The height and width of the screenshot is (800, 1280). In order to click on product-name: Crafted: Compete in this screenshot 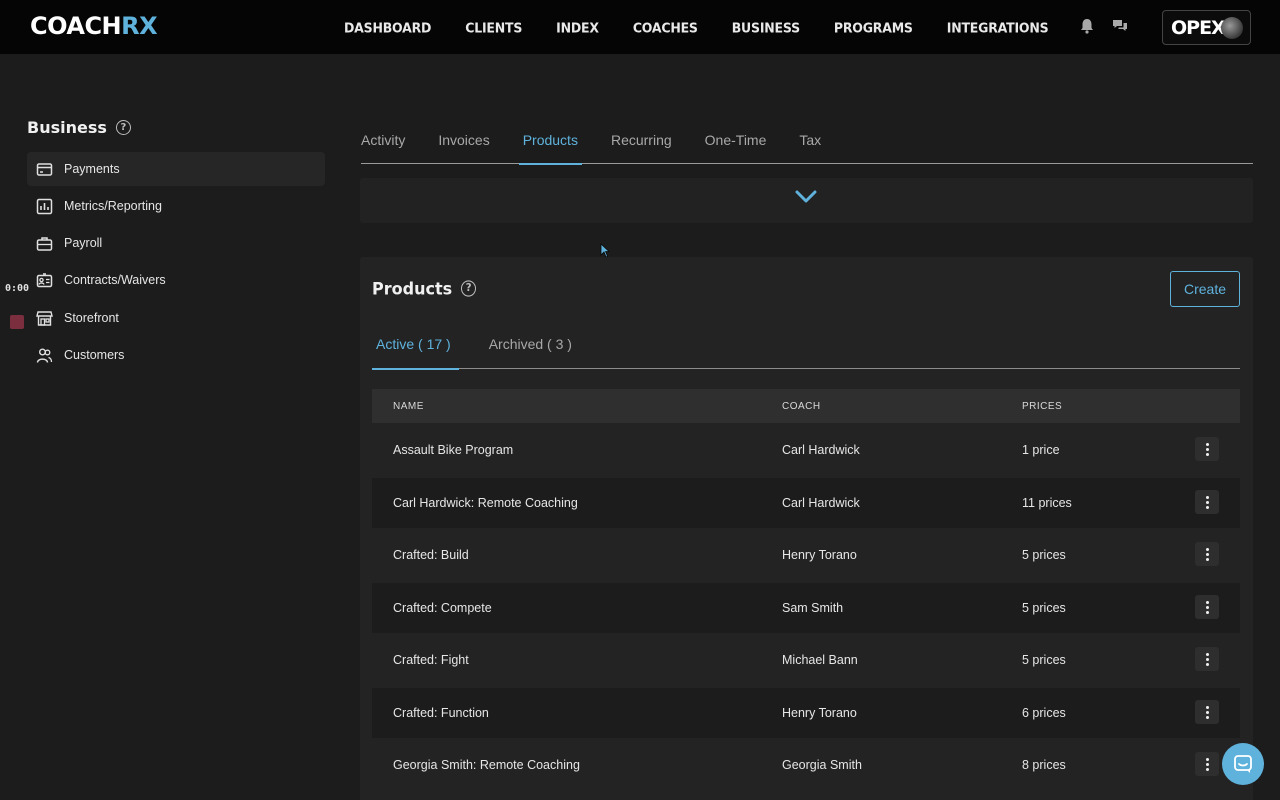, I will do `click(442, 608)`.